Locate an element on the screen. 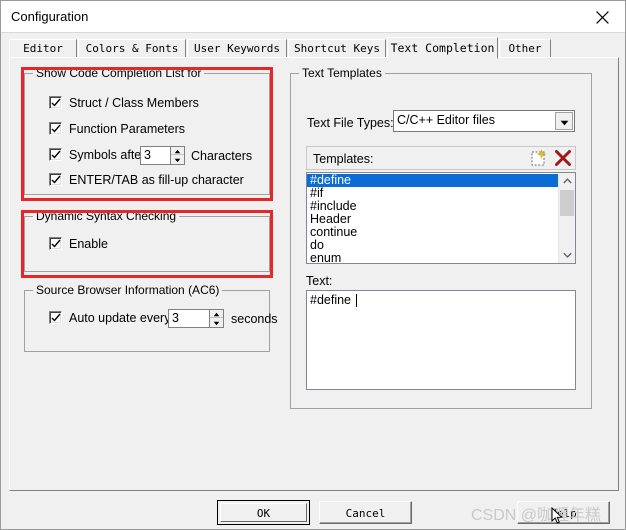 Image resolution: width=626 pixels, height=530 pixels. ok-button-label: OK is located at coordinates (263, 513).